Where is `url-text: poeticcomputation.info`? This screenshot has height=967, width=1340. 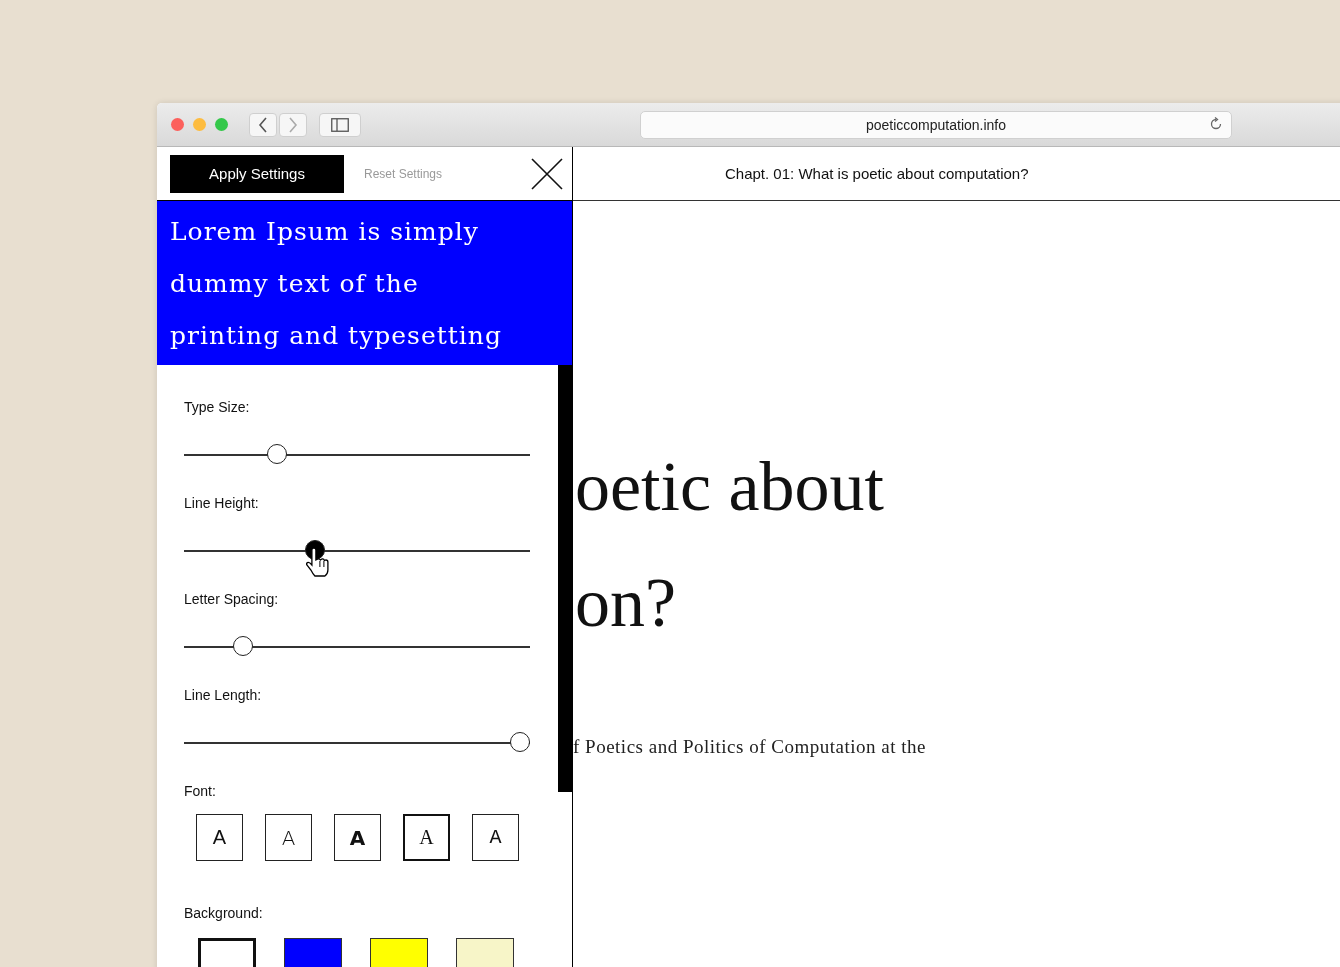 url-text: poeticcomputation.info is located at coordinates (936, 124).